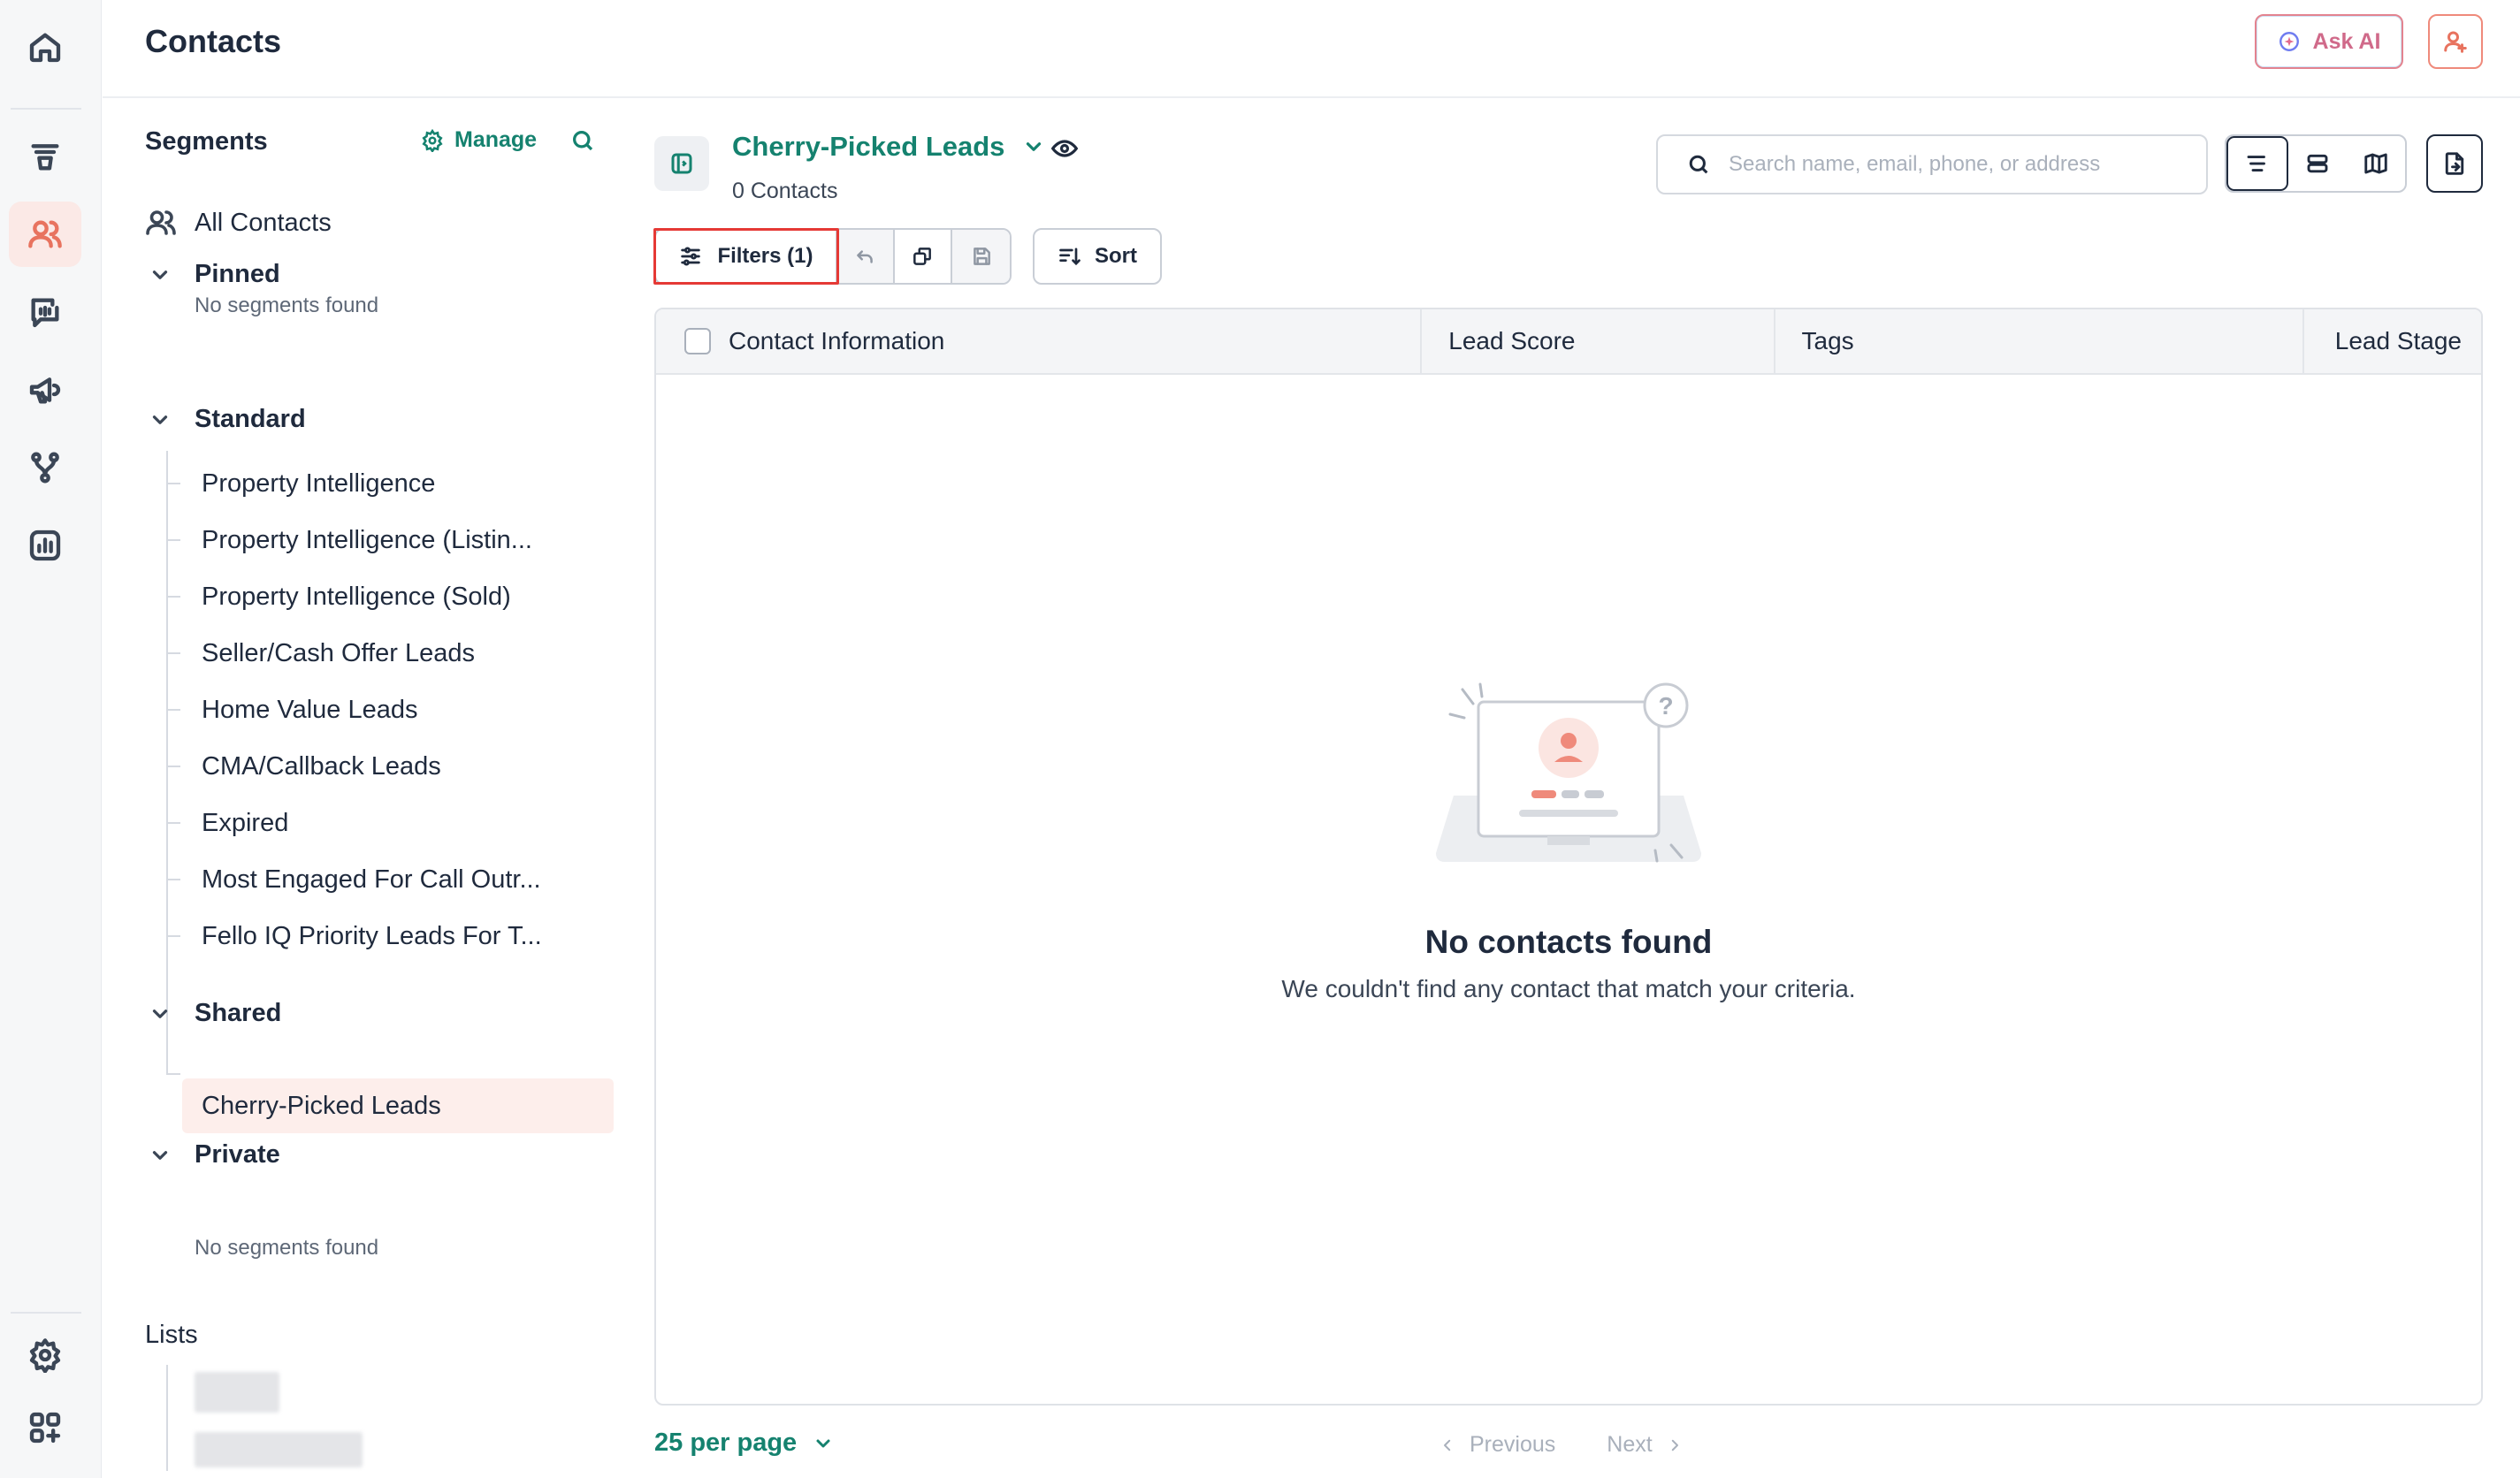 The height and width of the screenshot is (1478, 2520). Describe the element at coordinates (245, 822) in the screenshot. I see `segment-label: Expired` at that location.